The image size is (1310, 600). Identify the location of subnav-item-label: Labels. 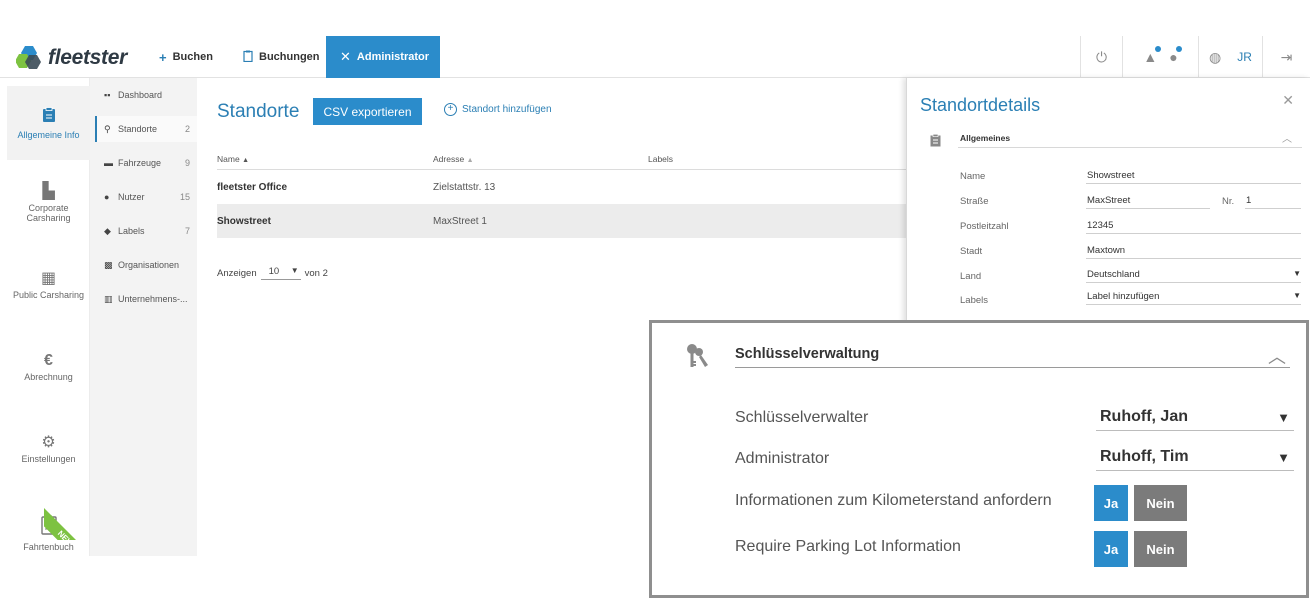
(131, 231).